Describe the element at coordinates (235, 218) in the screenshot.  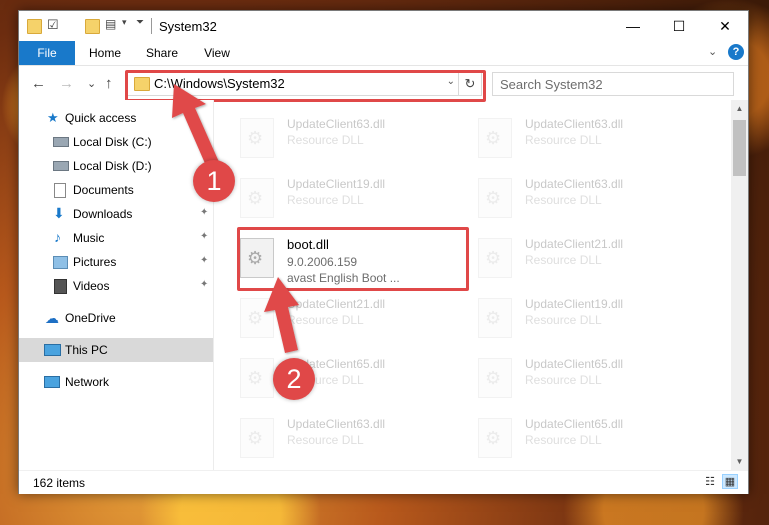
I see `annotation-arrows` at that location.